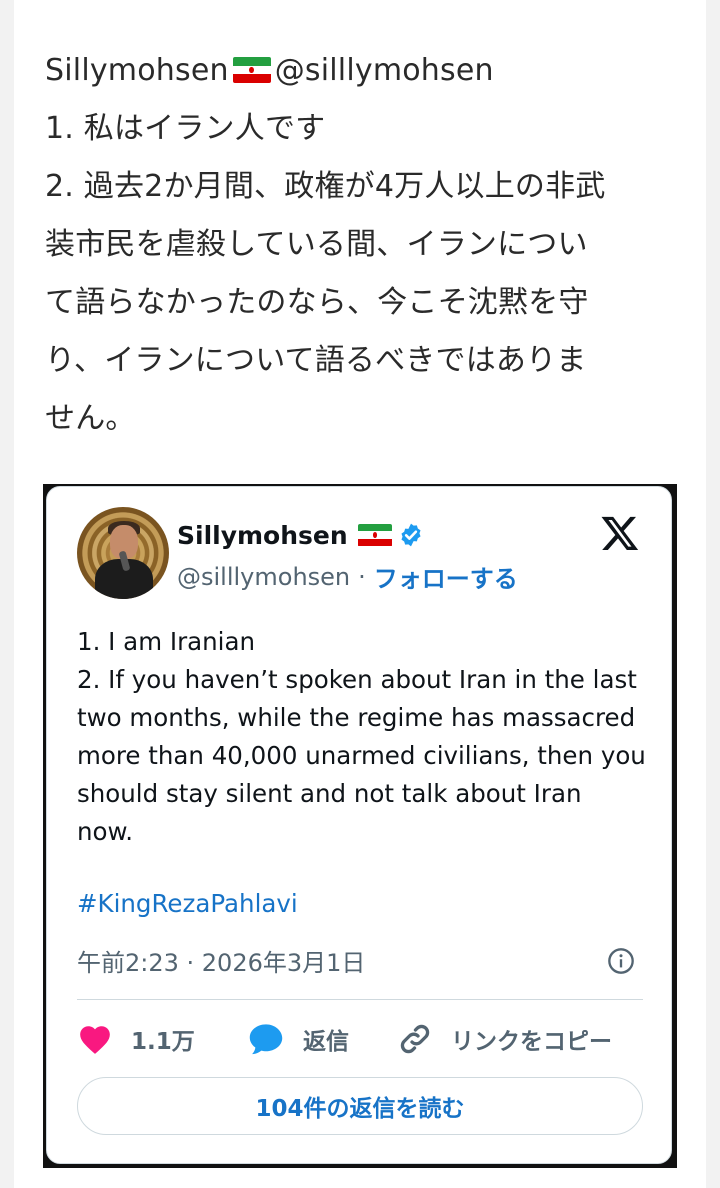 This screenshot has width=720, height=1188. What do you see at coordinates (360, 1106) in the screenshot?
I see `read-replies-button: 104件の返信を読む` at bounding box center [360, 1106].